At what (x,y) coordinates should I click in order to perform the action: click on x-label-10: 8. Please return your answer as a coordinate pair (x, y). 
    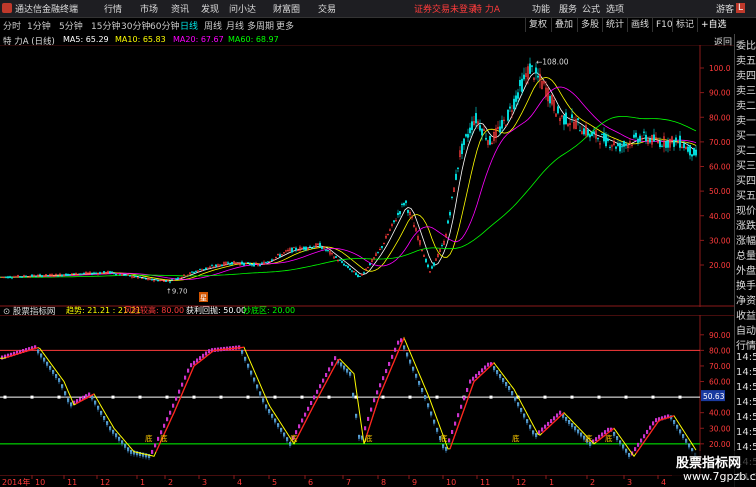
    Looking at the image, I should click on (383, 482).